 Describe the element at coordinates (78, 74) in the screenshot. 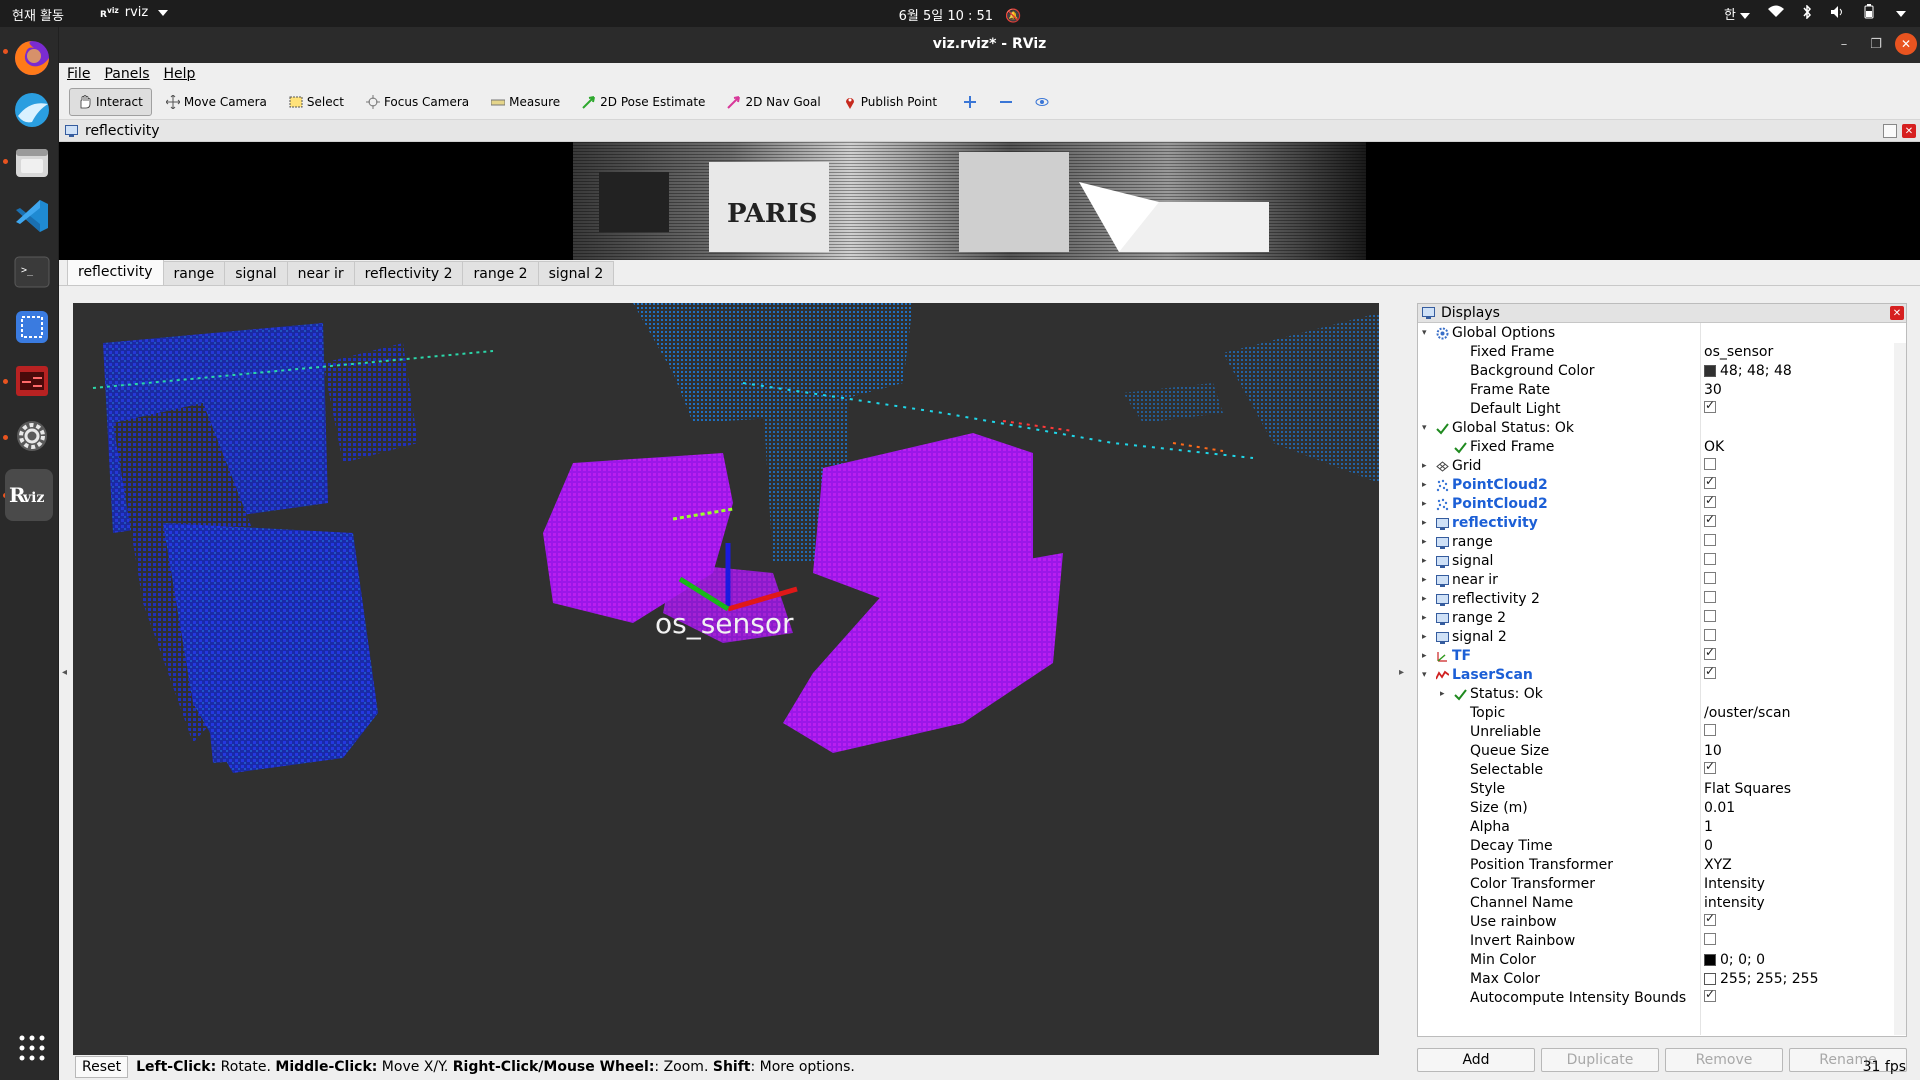

I see `menu-file: File` at that location.